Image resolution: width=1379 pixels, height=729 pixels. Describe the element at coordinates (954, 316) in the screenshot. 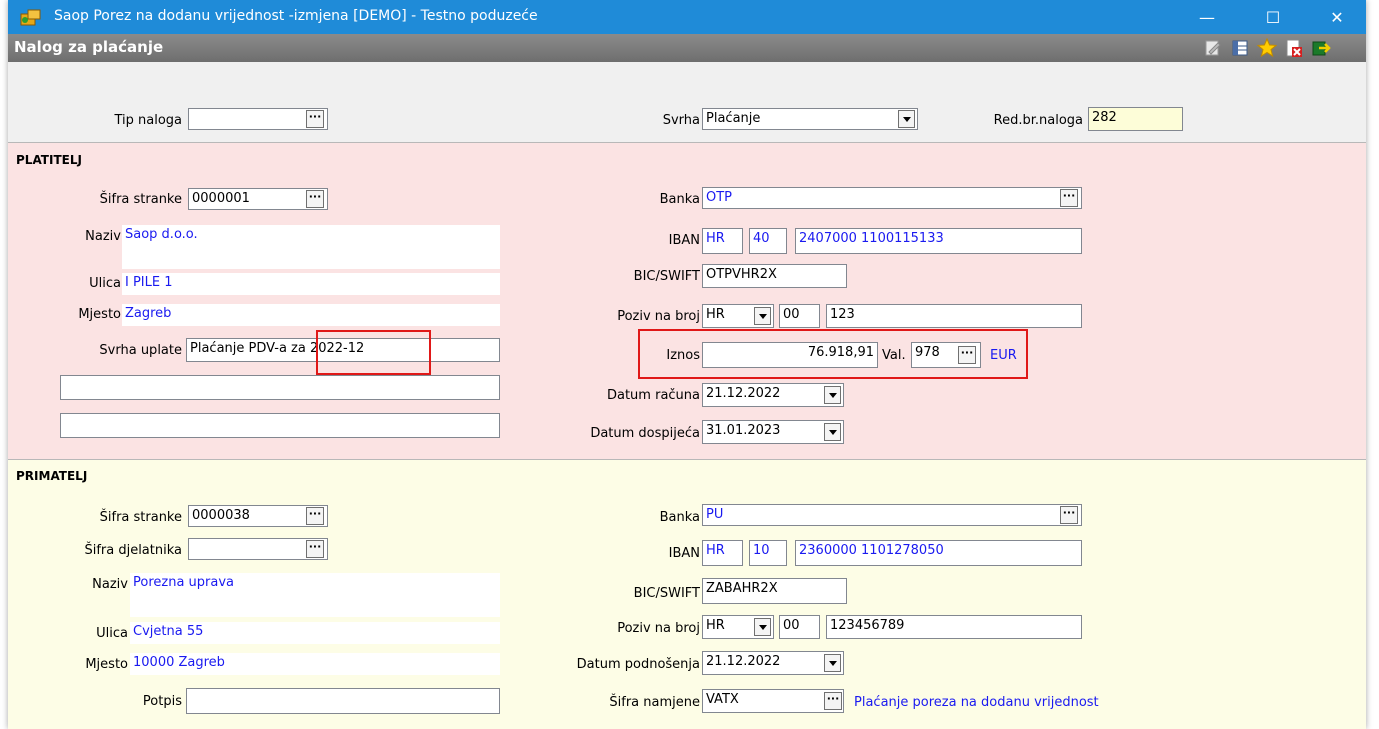

I see `platitelj-poziv-number: 123` at that location.